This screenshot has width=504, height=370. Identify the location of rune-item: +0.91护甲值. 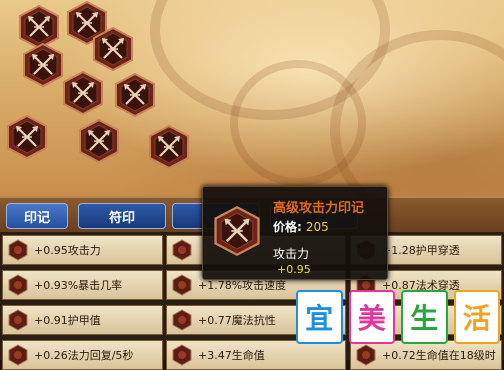
(82, 320).